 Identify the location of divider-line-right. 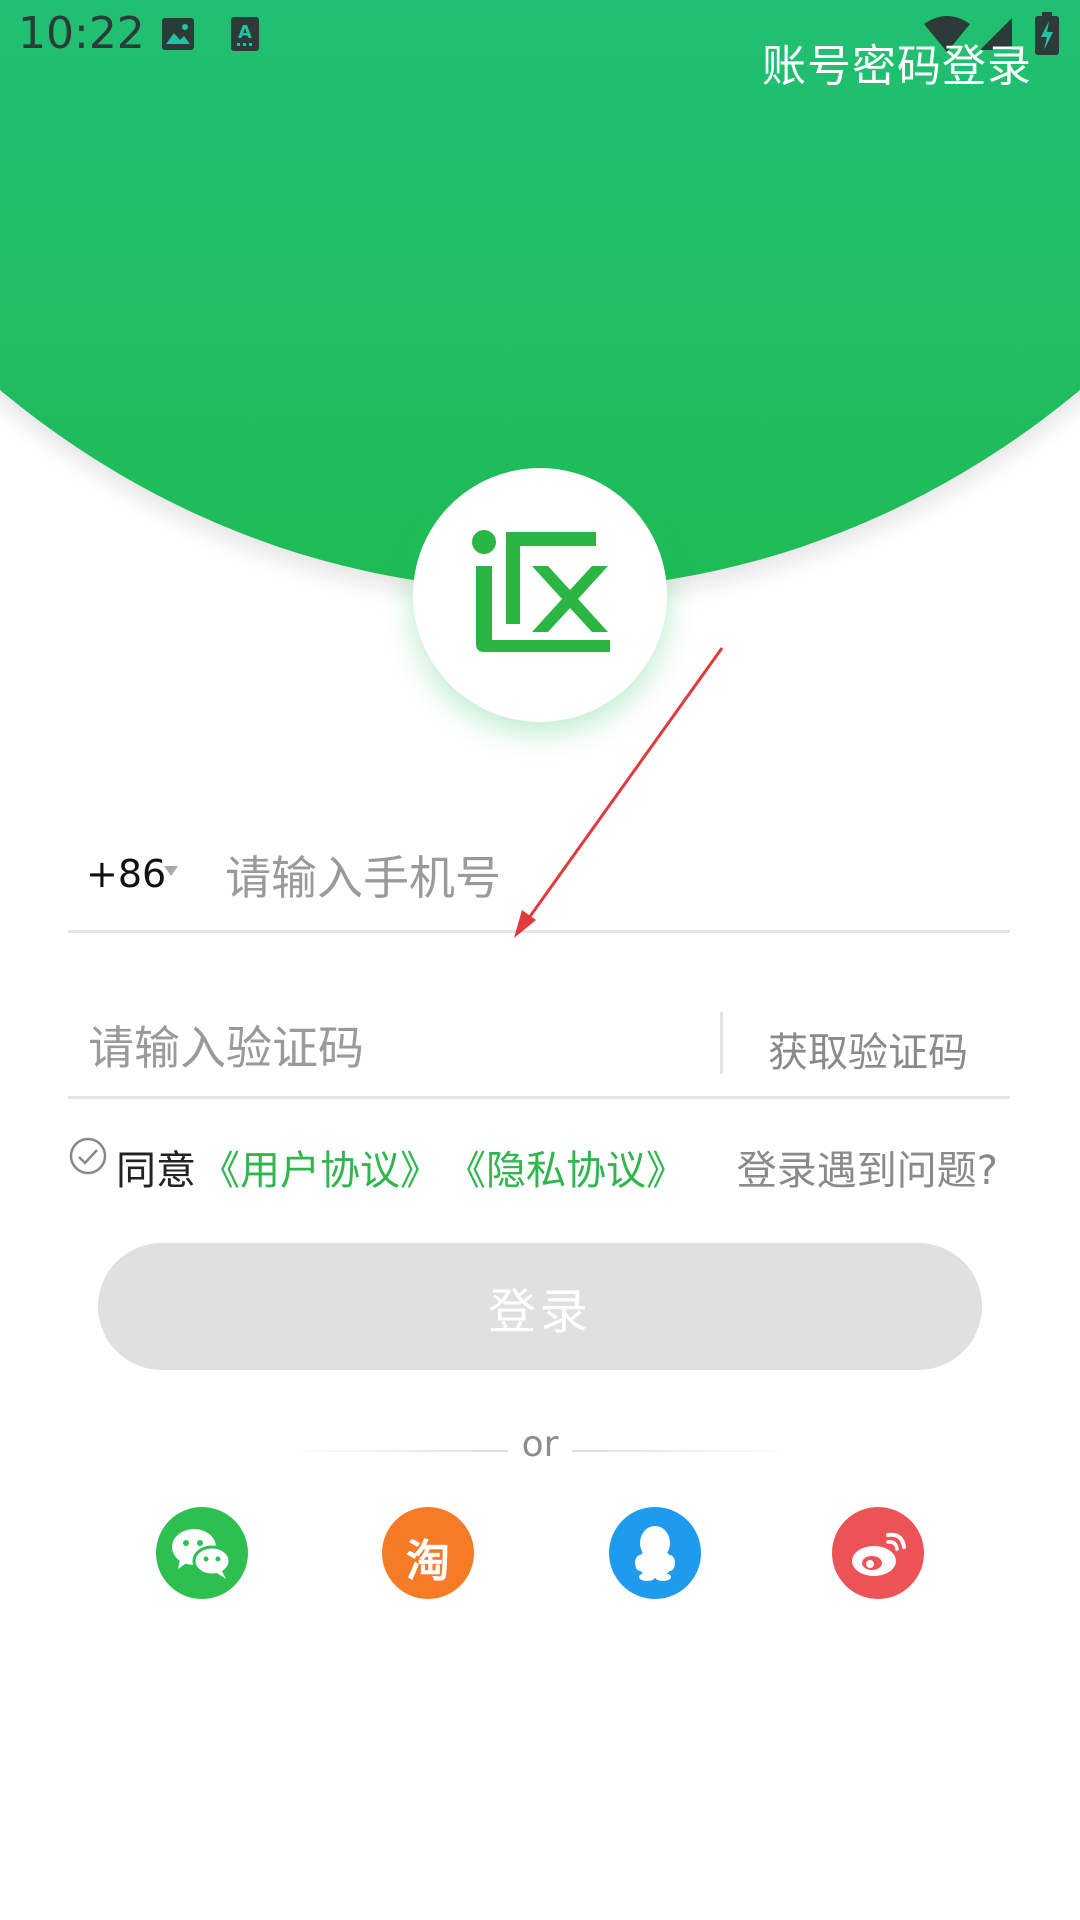
(681, 1451).